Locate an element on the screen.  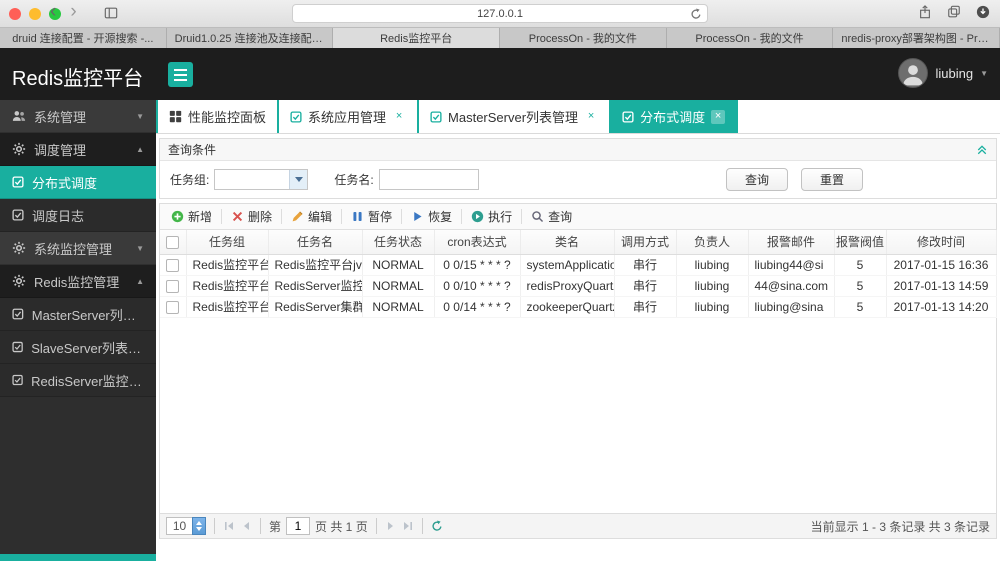
resume-button: 恢复 is located at coordinates (431, 217).